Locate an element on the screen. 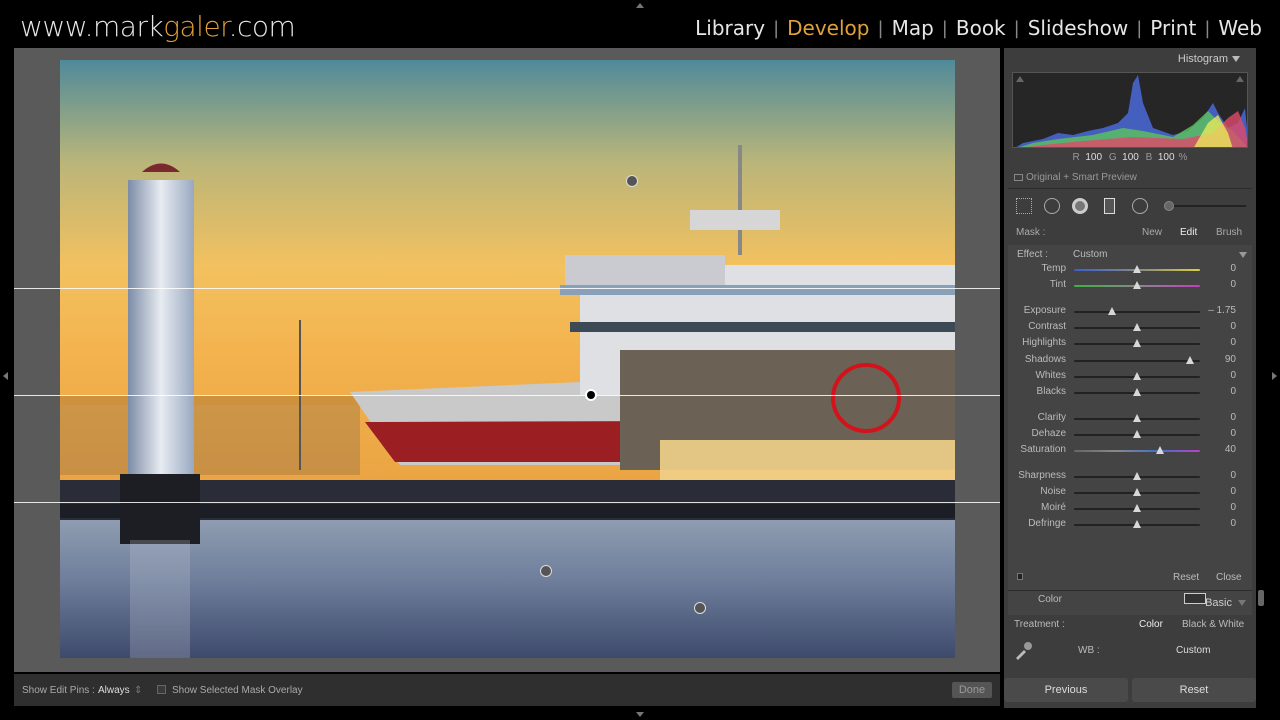 Image resolution: width=1280 pixels, height=720 pixels. highlight-clipping-icon is located at coordinates (1240, 79).